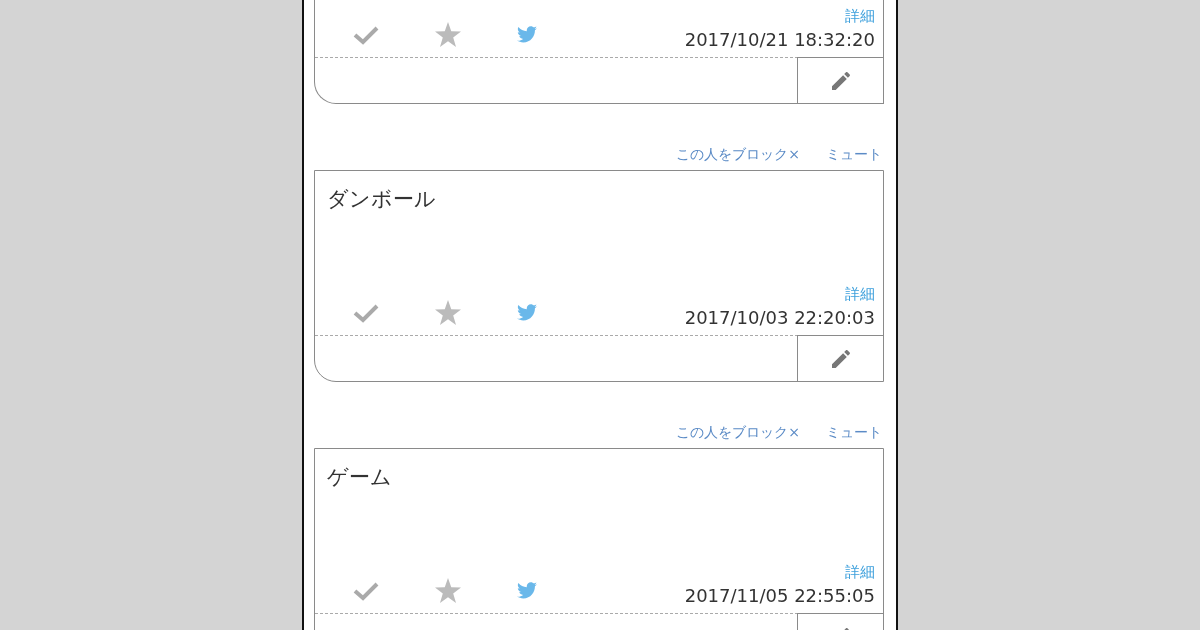 The width and height of the screenshot is (1200, 630). What do you see at coordinates (360, 477) in the screenshot?
I see `post-title: ゲーム` at bounding box center [360, 477].